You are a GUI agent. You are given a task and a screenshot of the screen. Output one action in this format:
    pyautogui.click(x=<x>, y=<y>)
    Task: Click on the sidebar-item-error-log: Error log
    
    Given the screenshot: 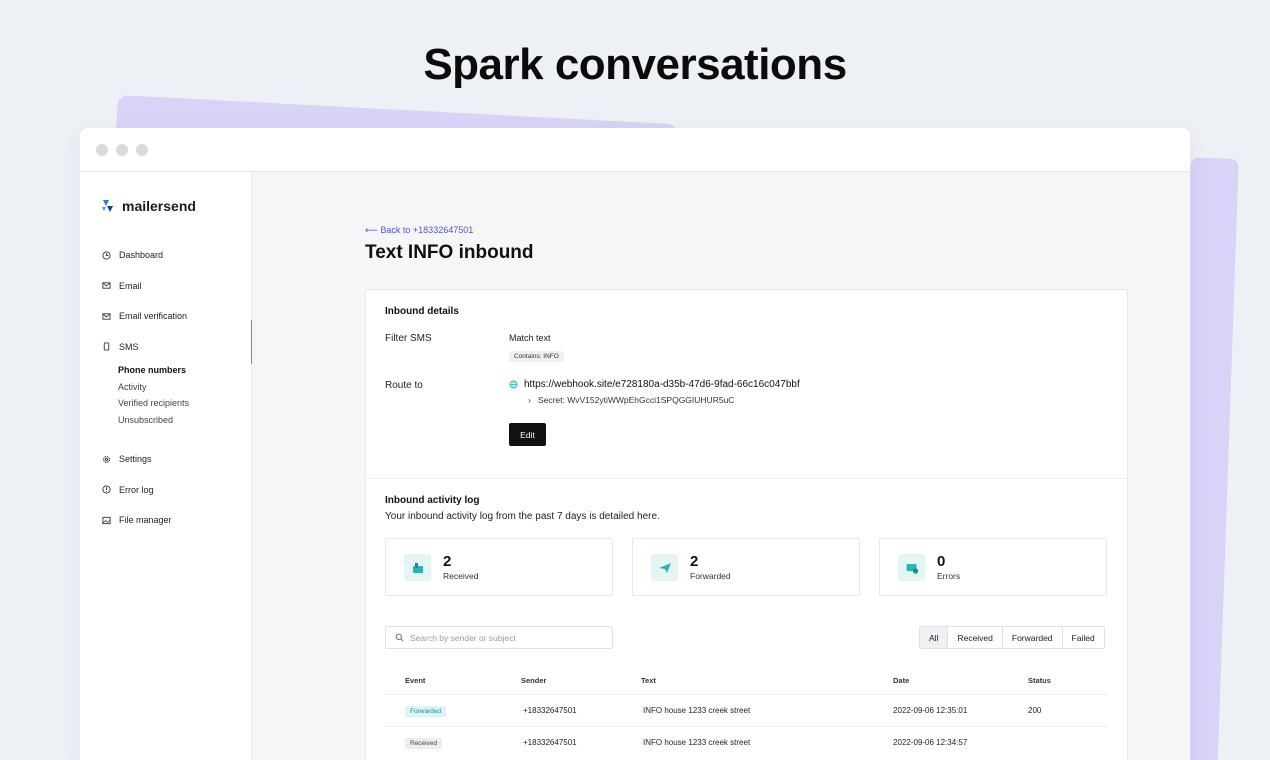 What is the action you would take?
    pyautogui.click(x=166, y=490)
    